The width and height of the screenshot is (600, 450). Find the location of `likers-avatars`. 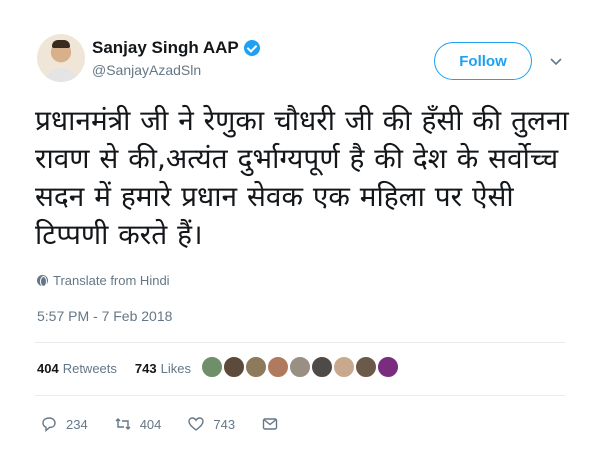

likers-avatars is located at coordinates (300, 367).